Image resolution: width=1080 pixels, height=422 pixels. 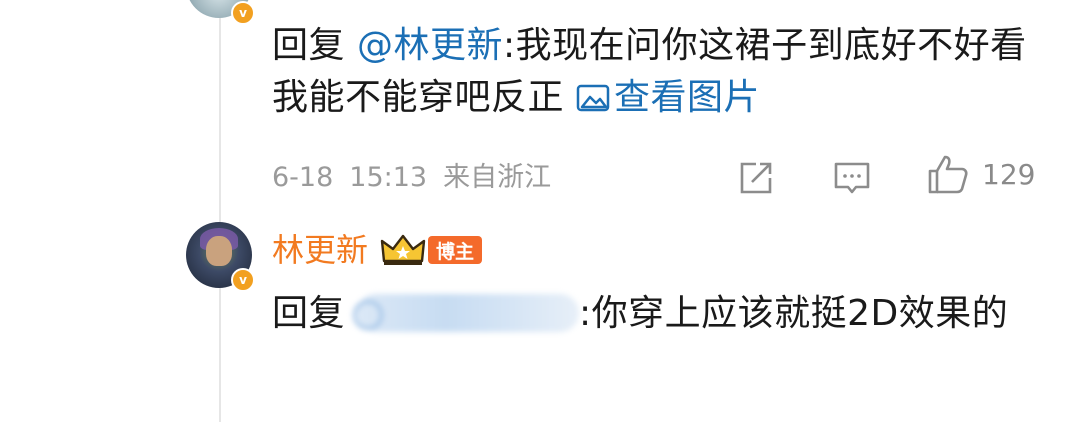 I want to click on comment-icon, so click(x=852, y=178).